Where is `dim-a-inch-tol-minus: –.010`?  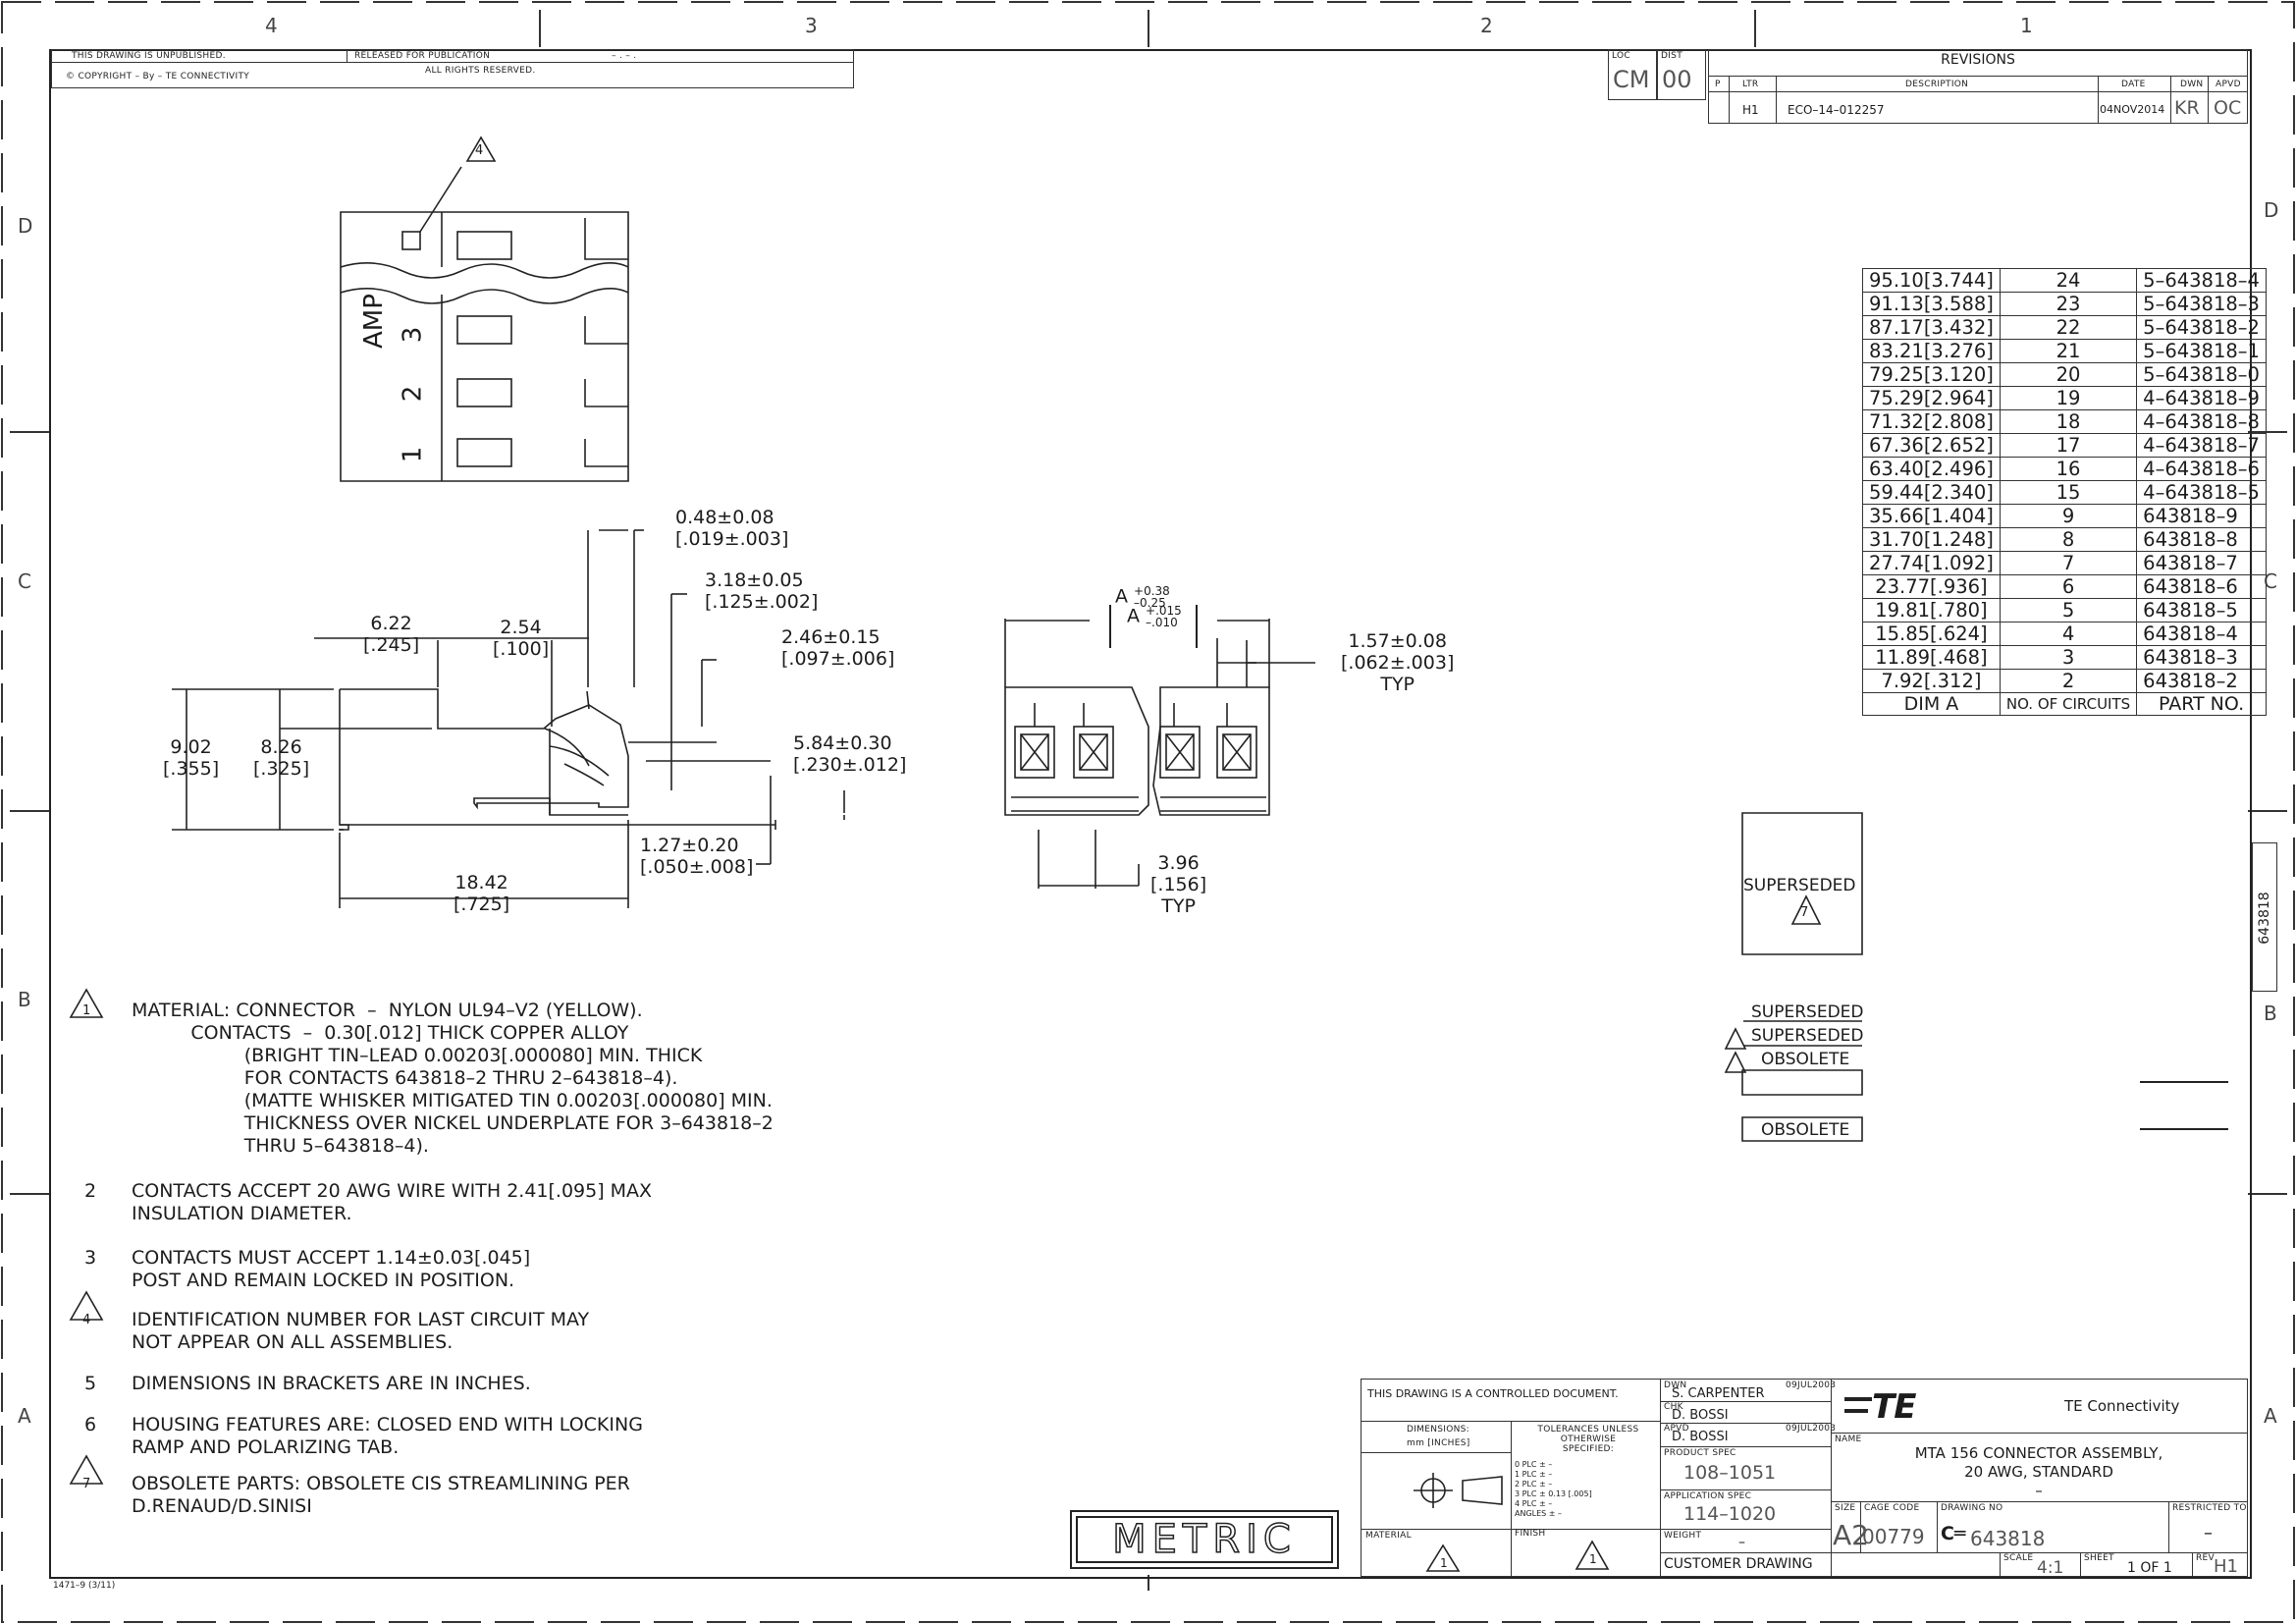
dim-a-inch-tol-minus: –.010 is located at coordinates (1162, 622).